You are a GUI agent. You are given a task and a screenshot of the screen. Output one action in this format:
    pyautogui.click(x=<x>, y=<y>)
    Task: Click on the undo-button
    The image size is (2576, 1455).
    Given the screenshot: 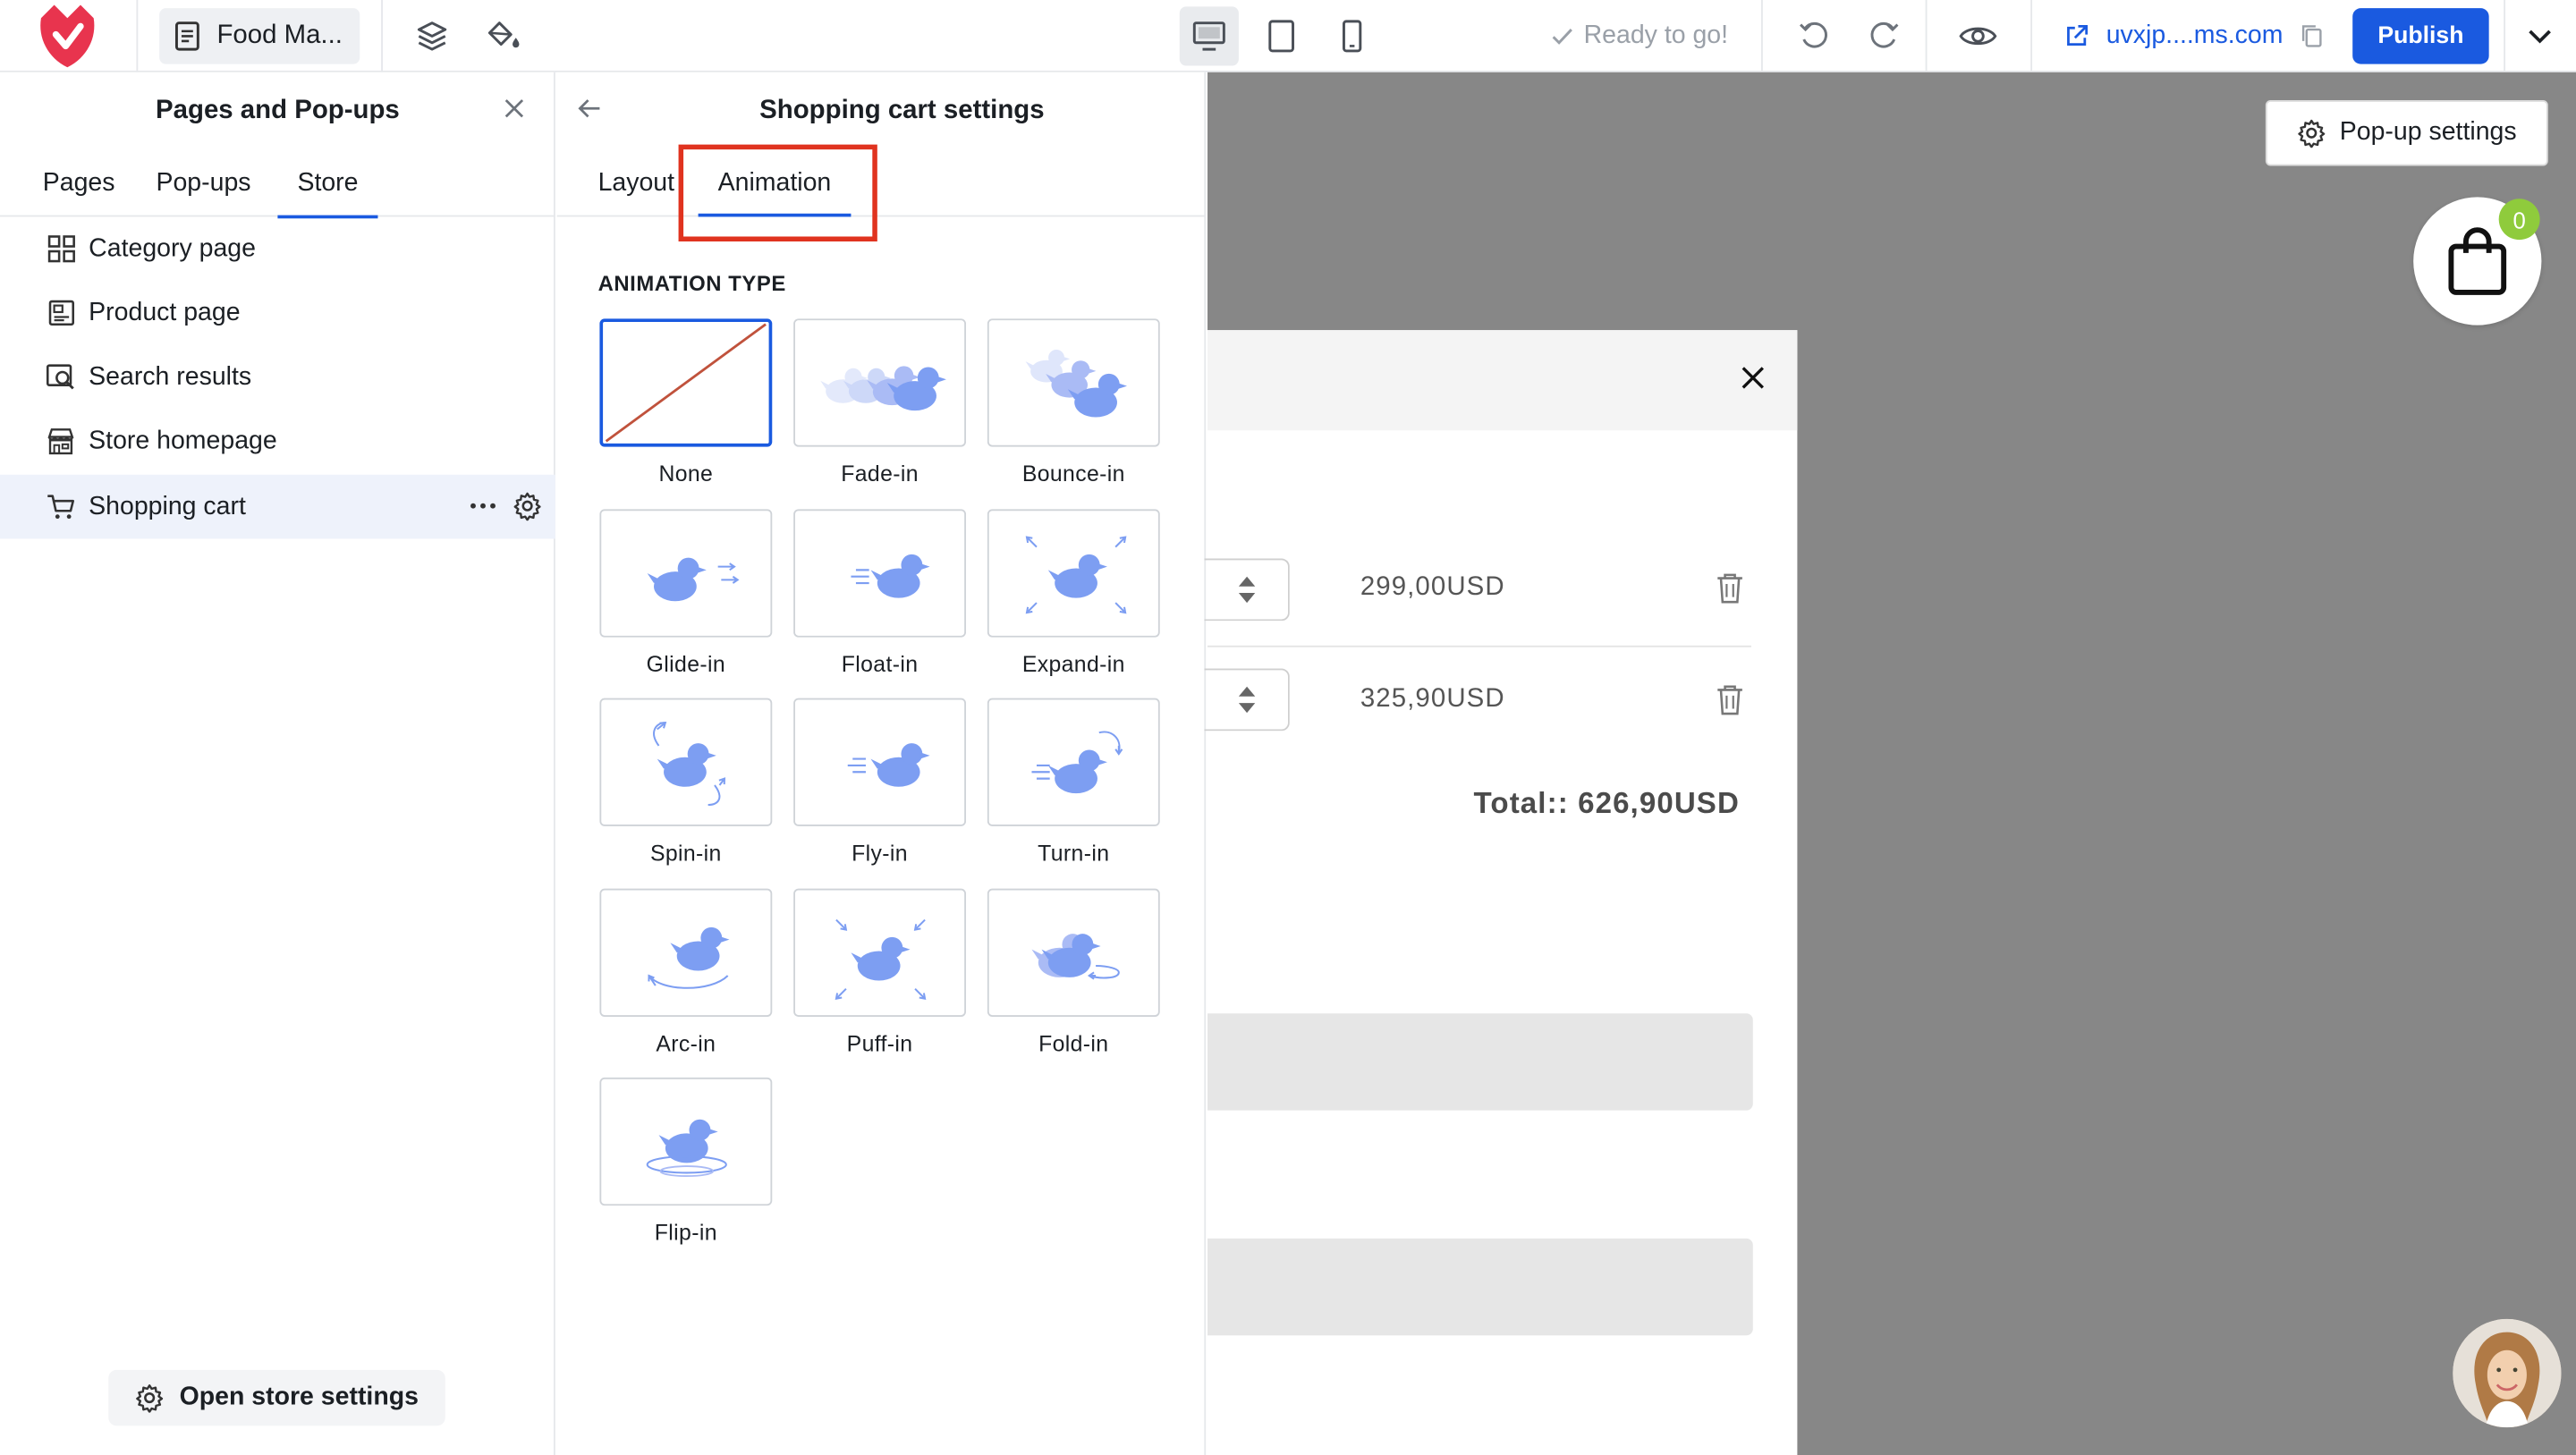 What is the action you would take?
    pyautogui.click(x=1813, y=35)
    